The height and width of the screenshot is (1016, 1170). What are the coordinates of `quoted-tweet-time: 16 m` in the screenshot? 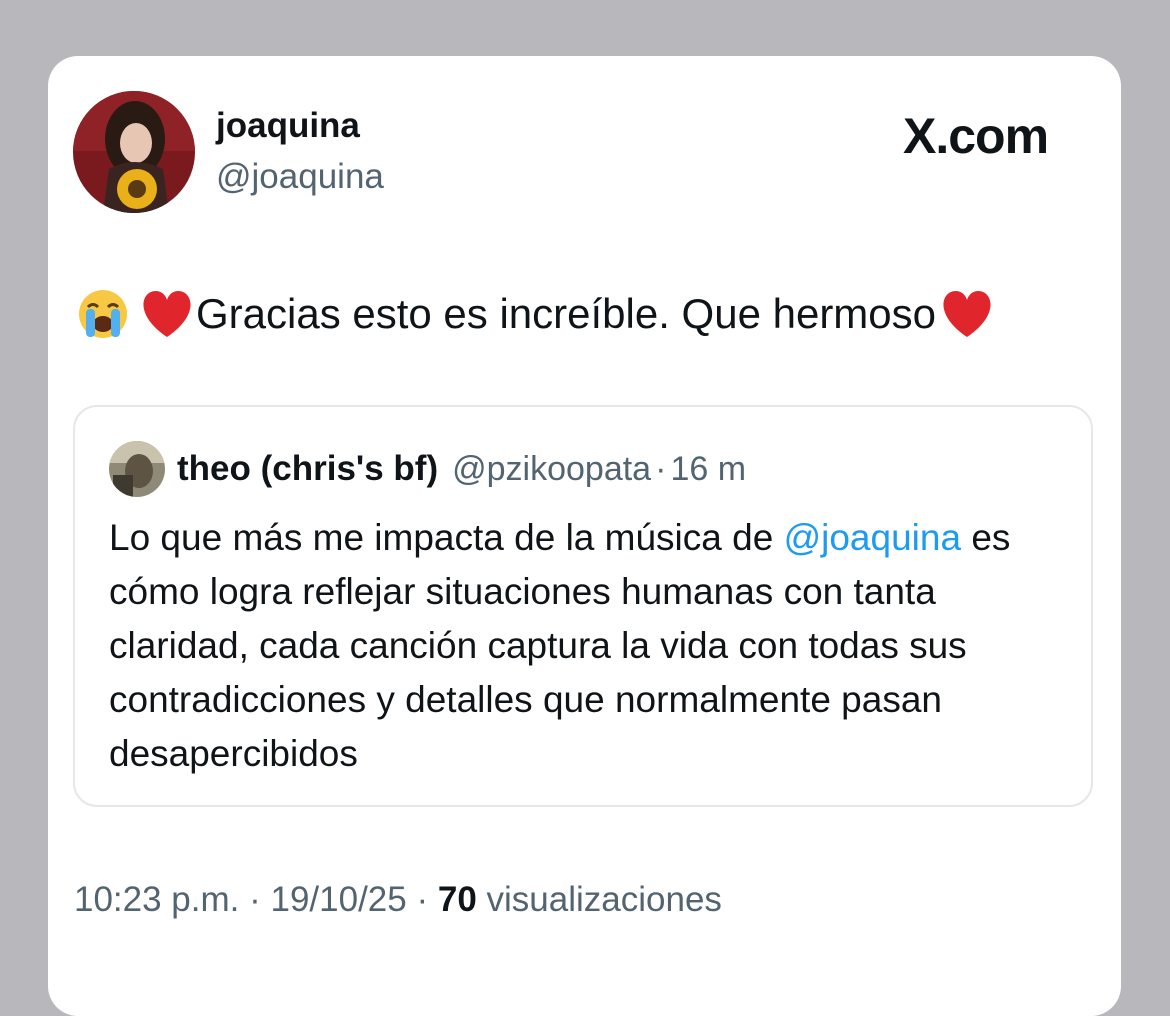 It's located at (708, 468).